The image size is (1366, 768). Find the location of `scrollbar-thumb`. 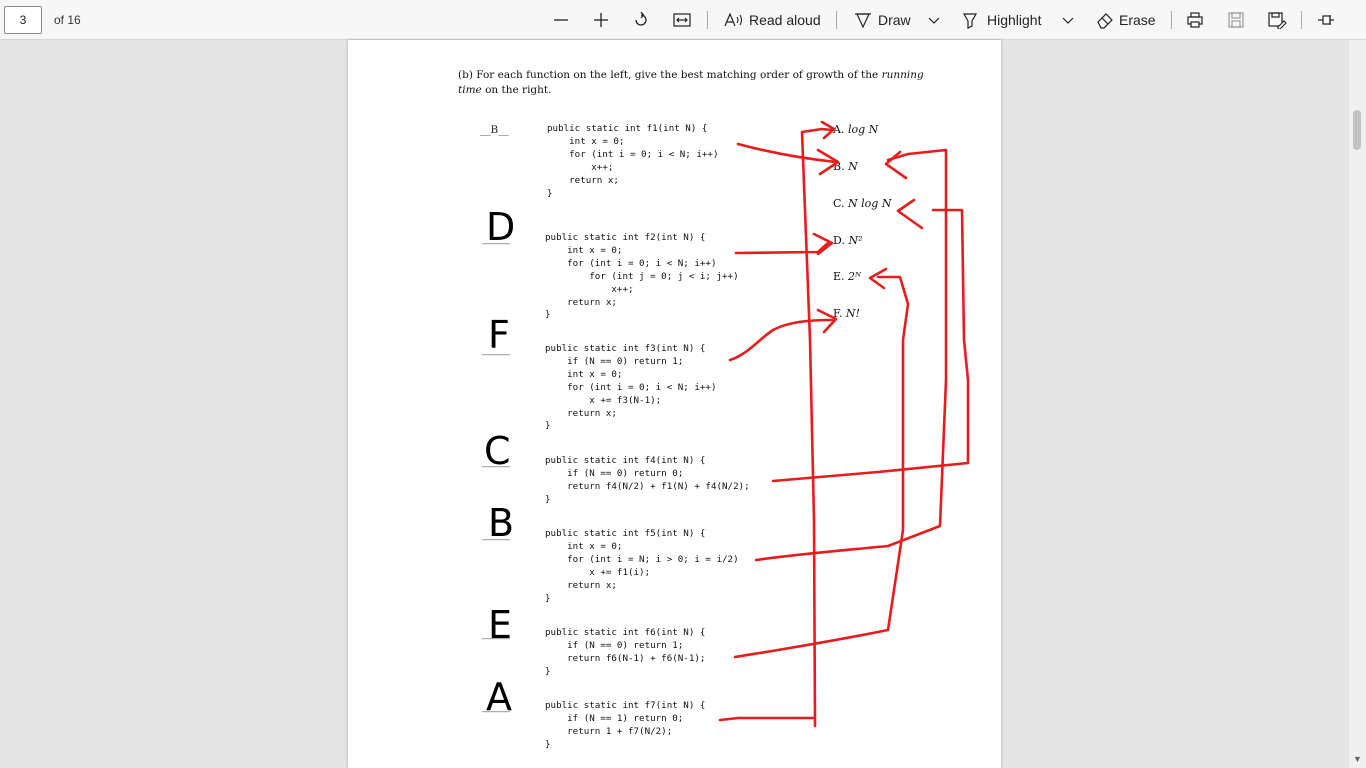

scrollbar-thumb is located at coordinates (1357, 130).